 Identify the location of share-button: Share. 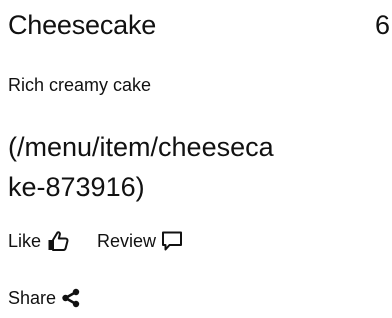
(44, 298).